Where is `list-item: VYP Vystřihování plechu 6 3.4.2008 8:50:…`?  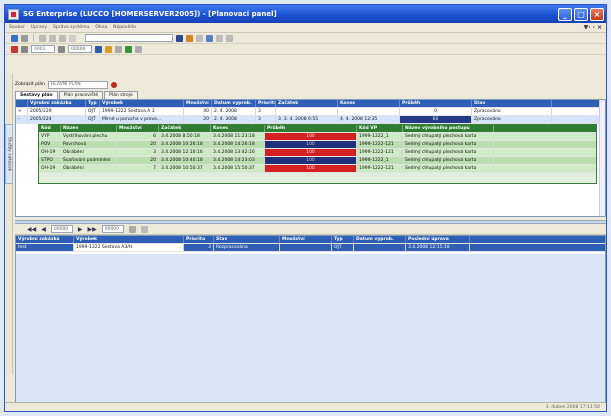 list-item: VYP Vystřihování plechu 6 3.4.2008 8:50:… is located at coordinates (317, 137).